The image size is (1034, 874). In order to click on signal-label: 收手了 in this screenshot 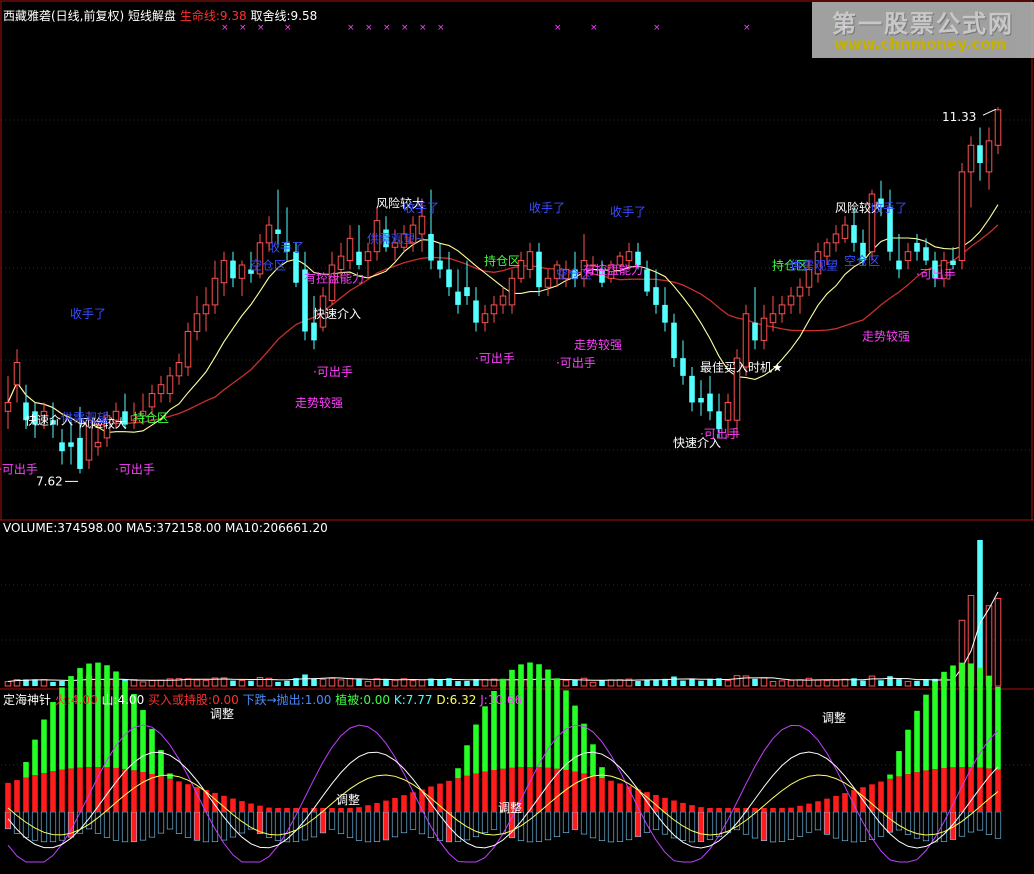, I will do `click(286, 248)`.